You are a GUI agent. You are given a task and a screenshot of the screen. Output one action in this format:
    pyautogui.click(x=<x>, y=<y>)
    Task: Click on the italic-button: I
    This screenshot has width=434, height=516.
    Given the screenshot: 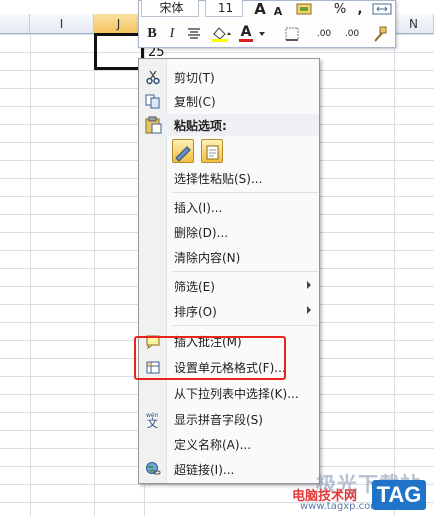 What is the action you would take?
    pyautogui.click(x=172, y=34)
    